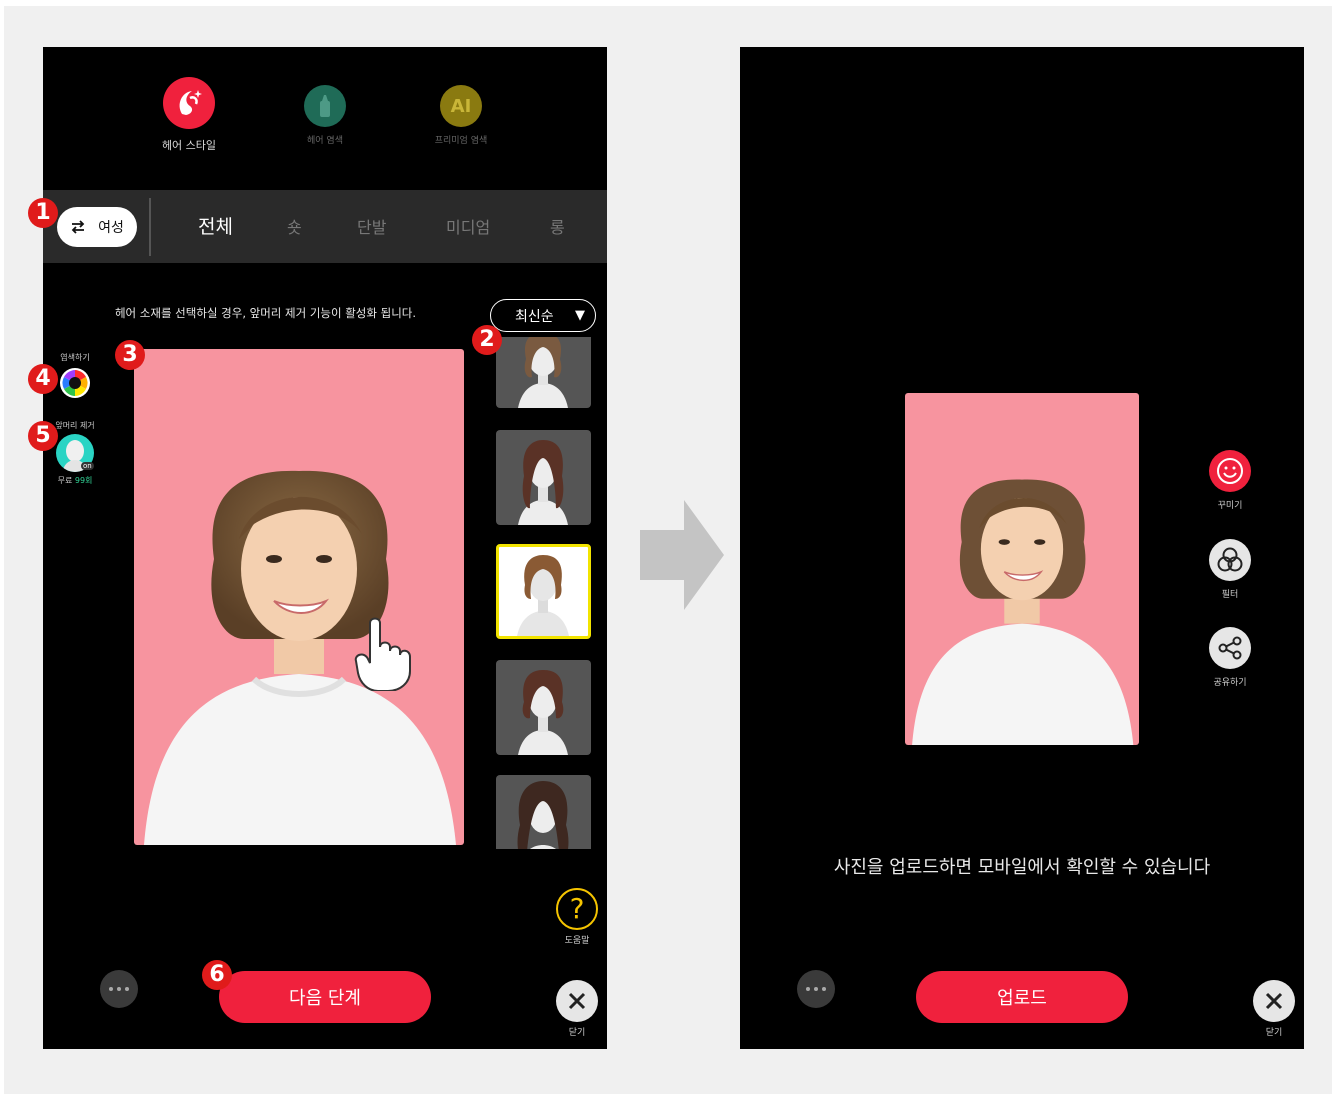  Describe the element at coordinates (1230, 506) in the screenshot. I see `decorate-label: 꾸미기` at that location.